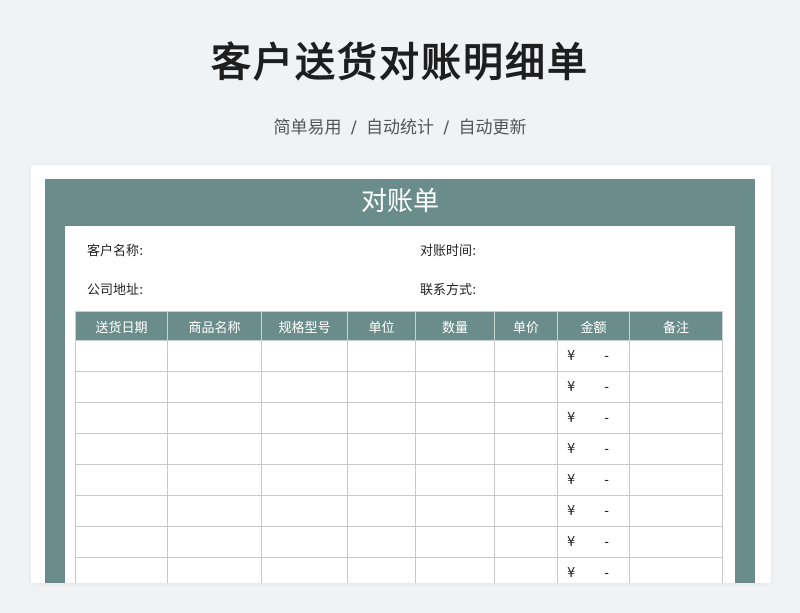 This screenshot has height=613, width=800. Describe the element at coordinates (304, 326) in the screenshot. I see `column-header-spec-model: 规格型号` at that location.